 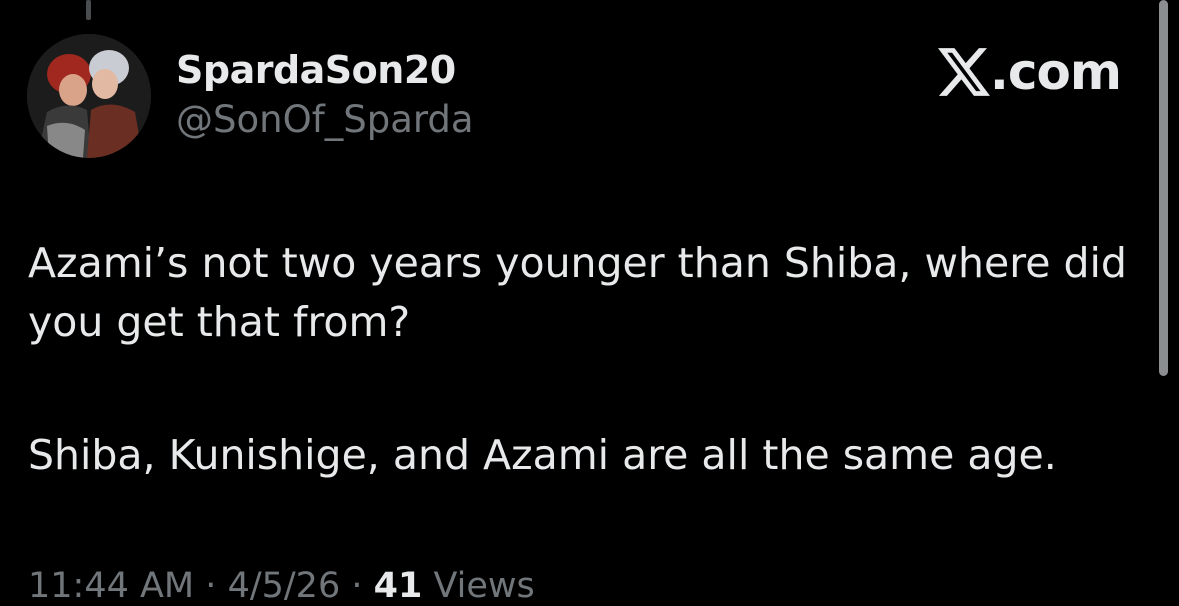 I want to click on views-label: Views, so click(x=484, y=586).